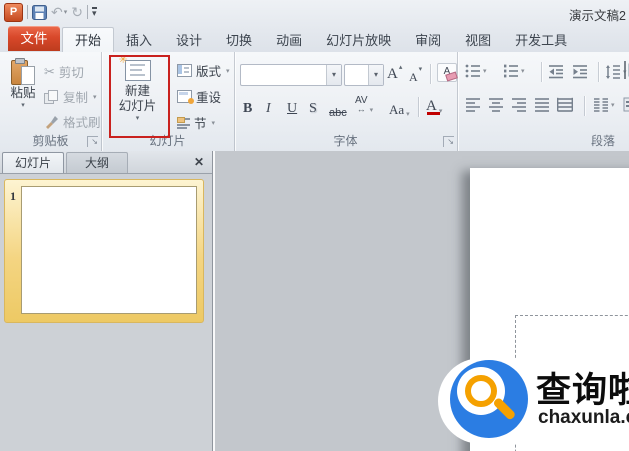 This screenshot has width=629, height=451. Describe the element at coordinates (364, 104) in the screenshot. I see `character-spacing-button: AV ↔ ▾` at that location.